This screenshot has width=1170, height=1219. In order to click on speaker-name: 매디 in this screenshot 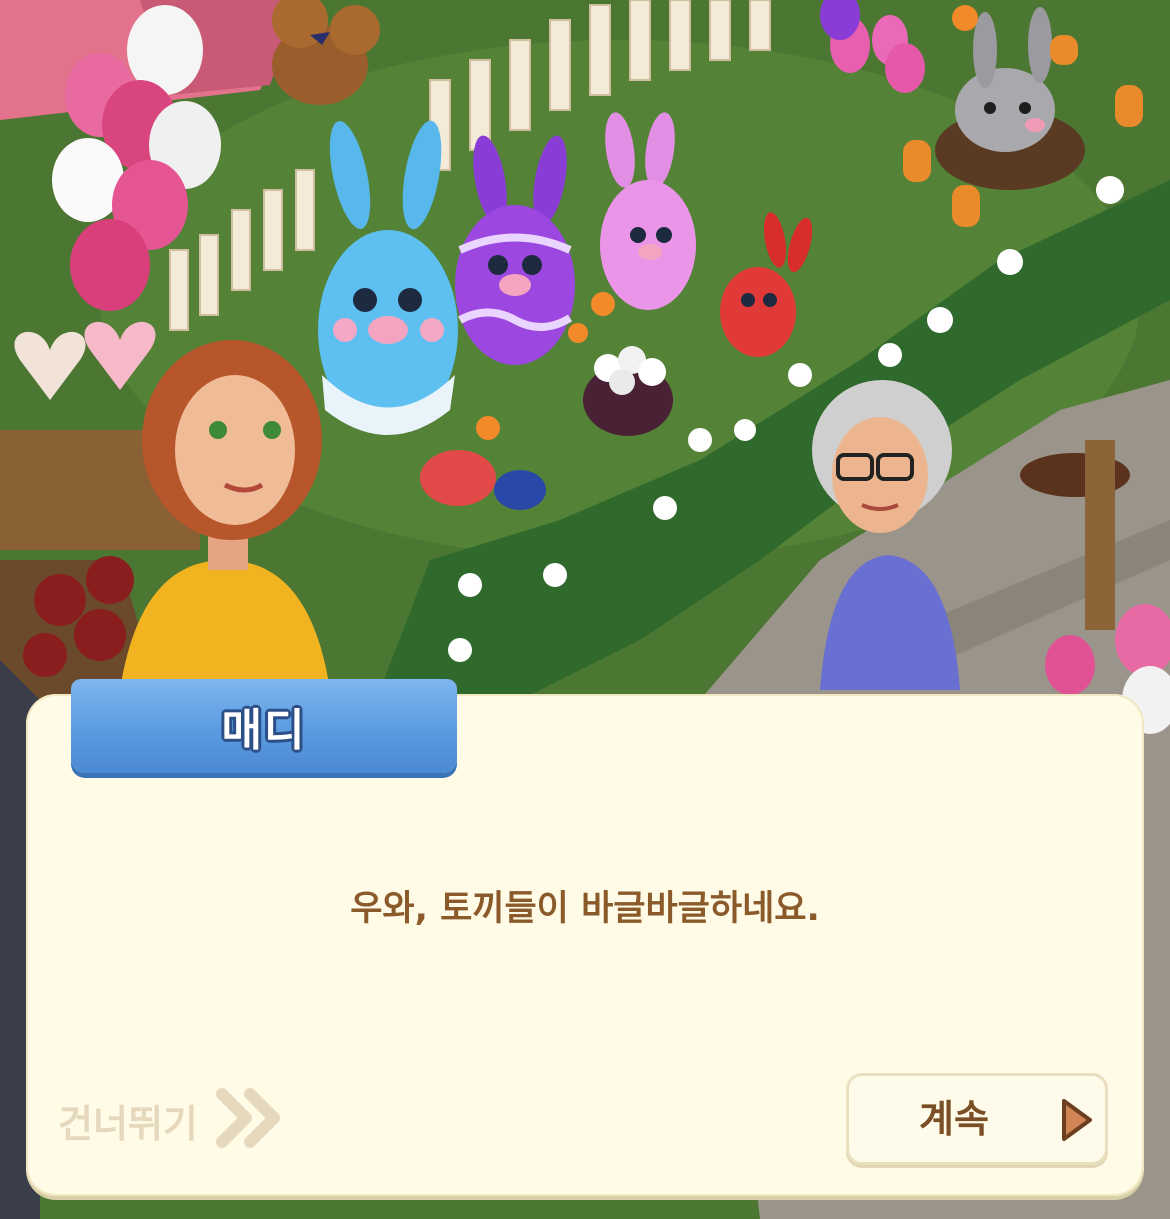, I will do `click(264, 730)`.